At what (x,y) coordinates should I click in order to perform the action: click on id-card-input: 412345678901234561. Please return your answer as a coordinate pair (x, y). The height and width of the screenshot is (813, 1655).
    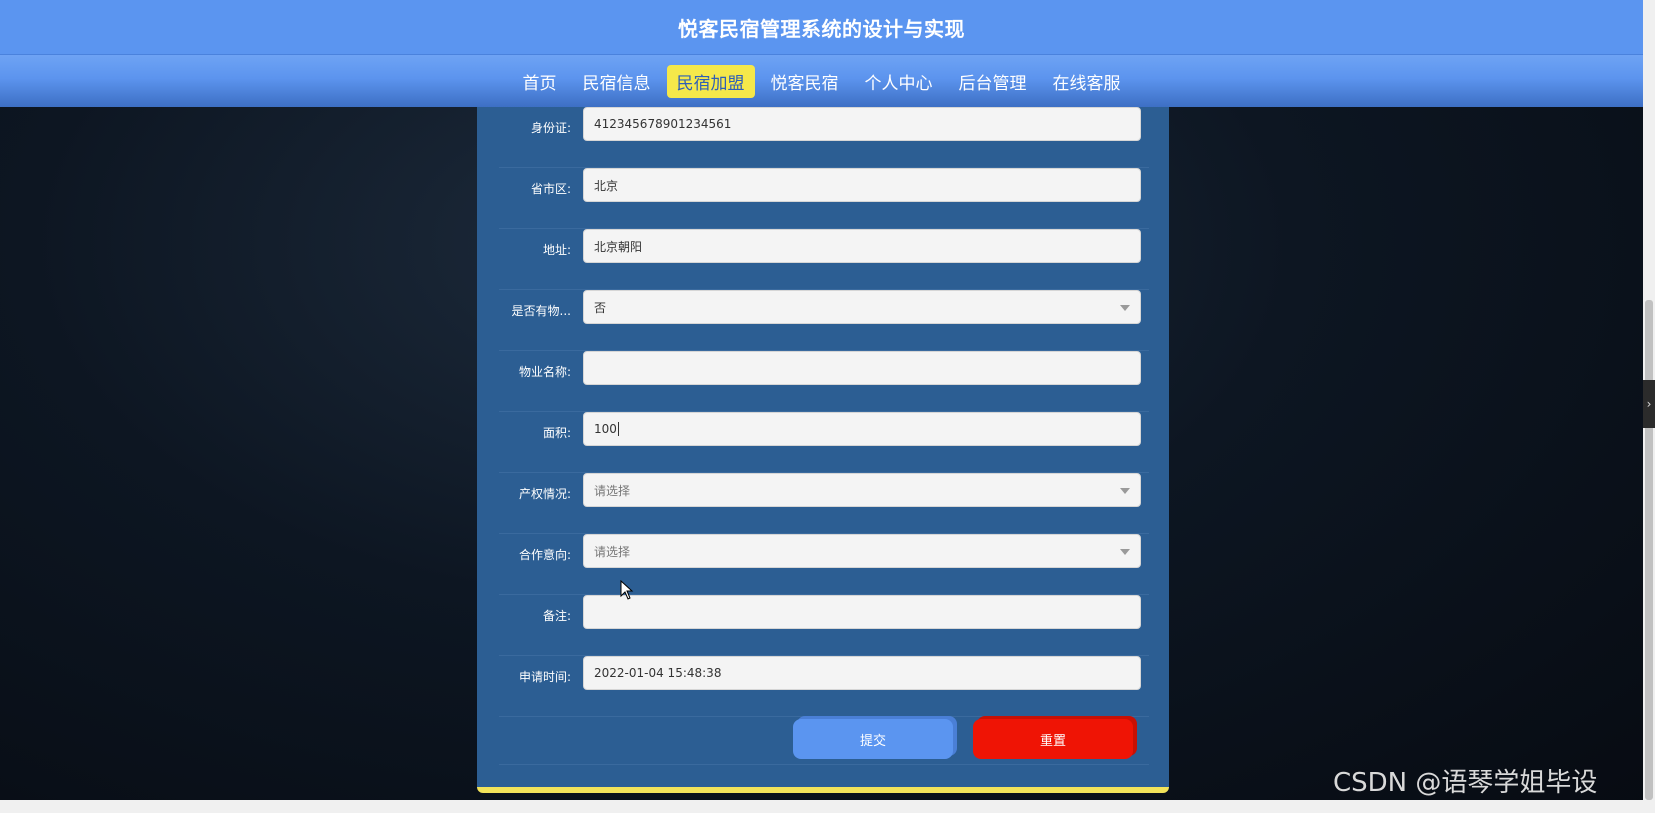
    Looking at the image, I should click on (862, 124).